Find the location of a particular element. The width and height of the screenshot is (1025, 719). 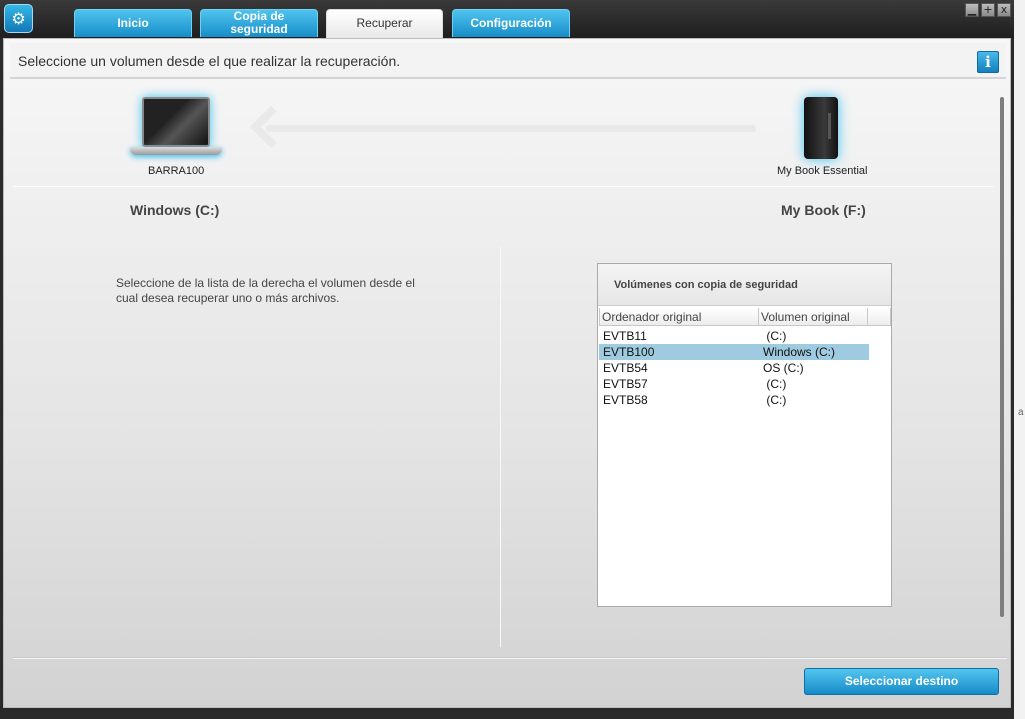

edge-text: a is located at coordinates (1021, 412).